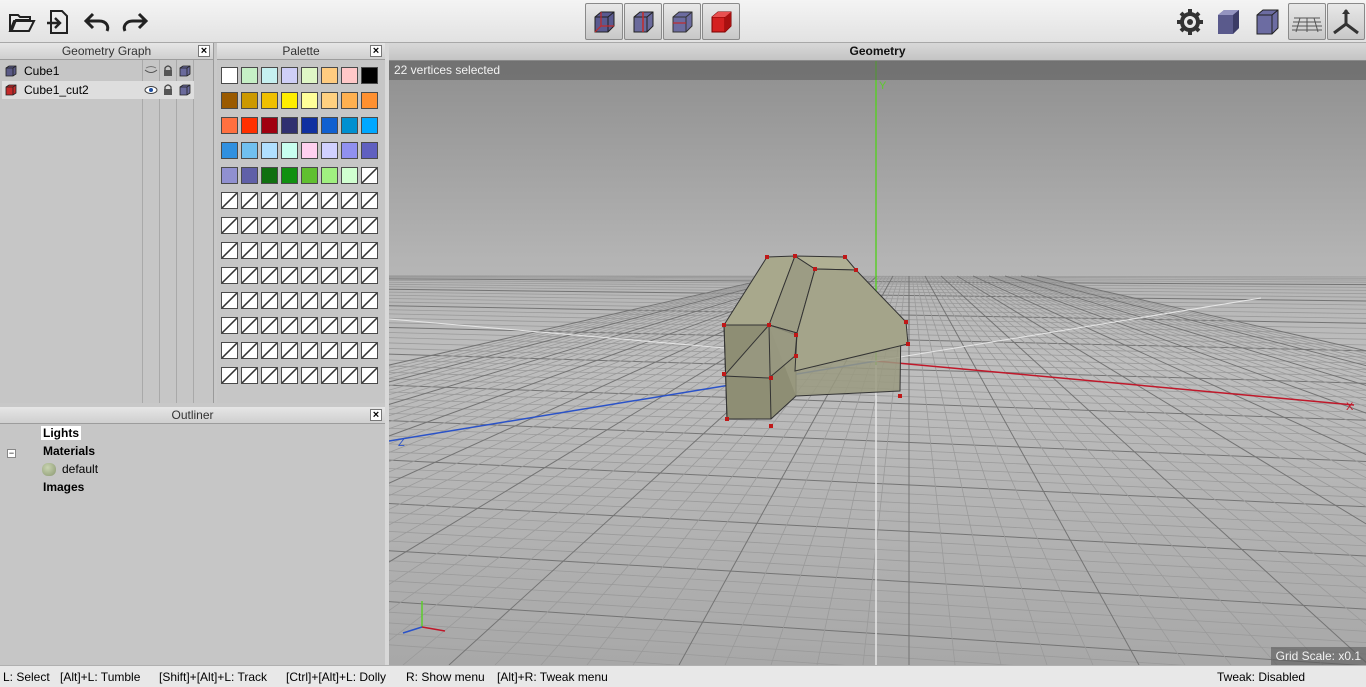  Describe the element at coordinates (135, 22) in the screenshot. I see `redo-icon` at that location.